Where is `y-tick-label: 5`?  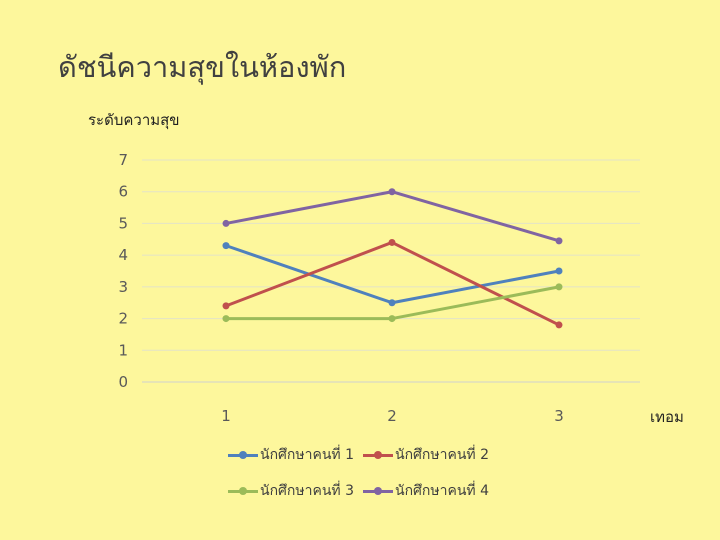
y-tick-label: 5 is located at coordinates (123, 223).